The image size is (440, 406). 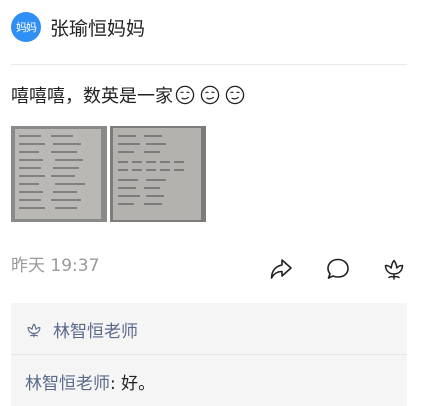 I want to click on image-grid, so click(x=108, y=174).